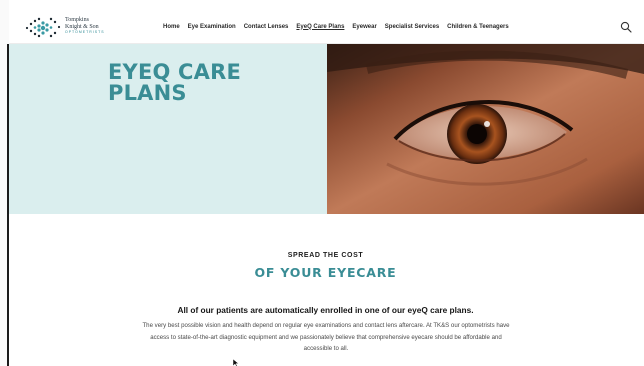 This screenshot has height=366, width=644. Describe the element at coordinates (43, 27) in the screenshot. I see `logo-dots-icon` at that location.